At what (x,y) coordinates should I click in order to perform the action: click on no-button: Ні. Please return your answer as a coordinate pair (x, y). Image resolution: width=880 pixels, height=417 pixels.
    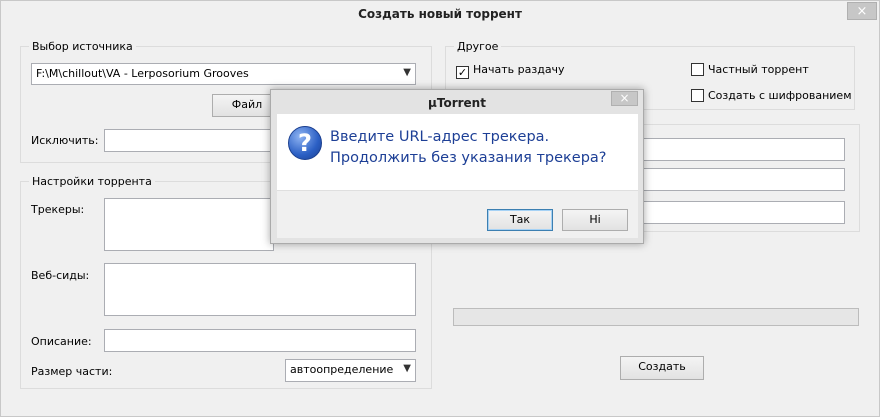
    Looking at the image, I should click on (595, 220).